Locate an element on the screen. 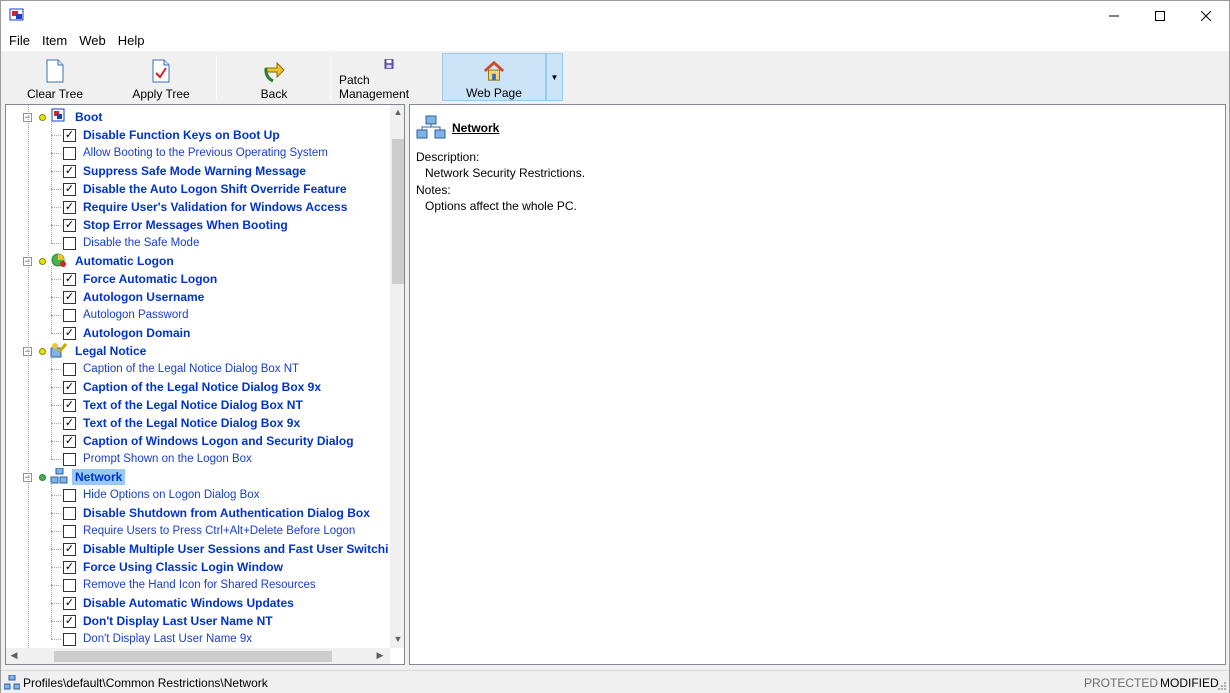  tree-horizontal-scrollbar: ◀ ▶ is located at coordinates (198, 656).